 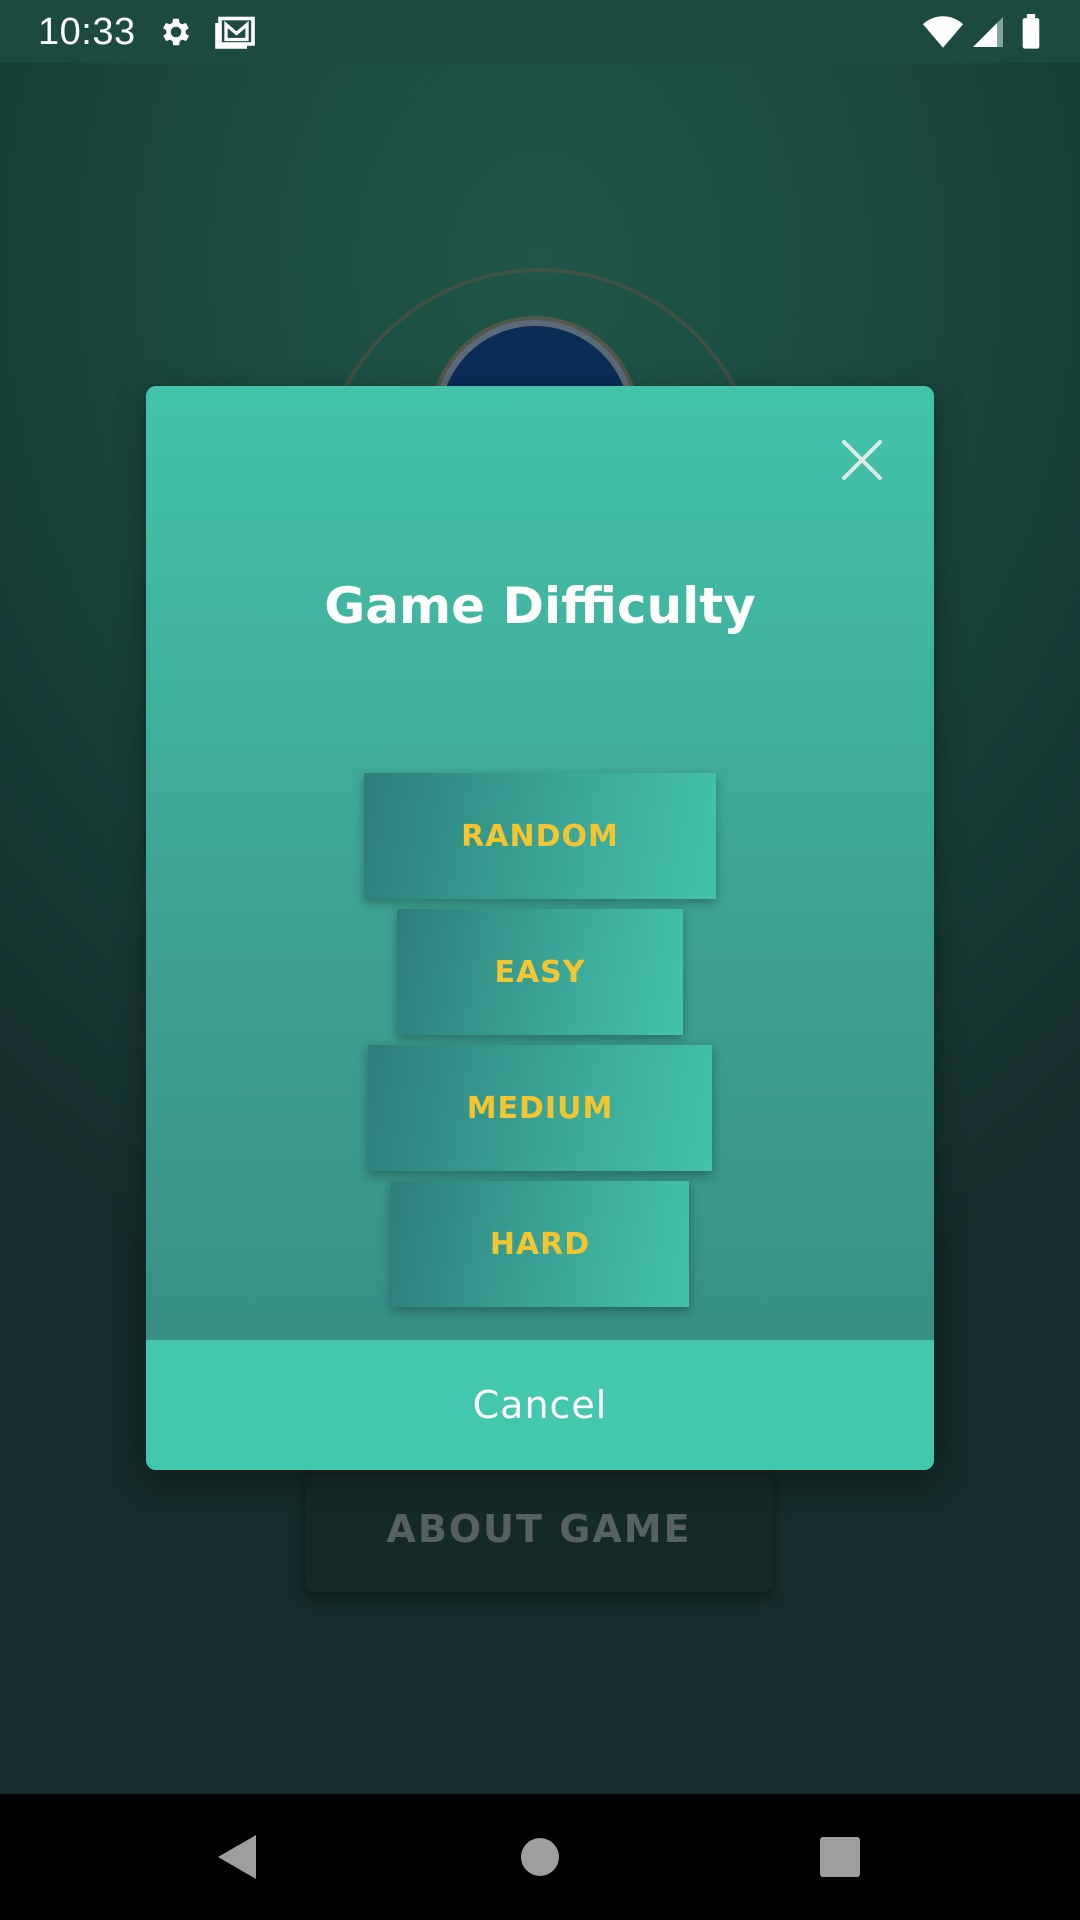 I want to click on difficulty-easy-button: EASY, so click(x=540, y=972).